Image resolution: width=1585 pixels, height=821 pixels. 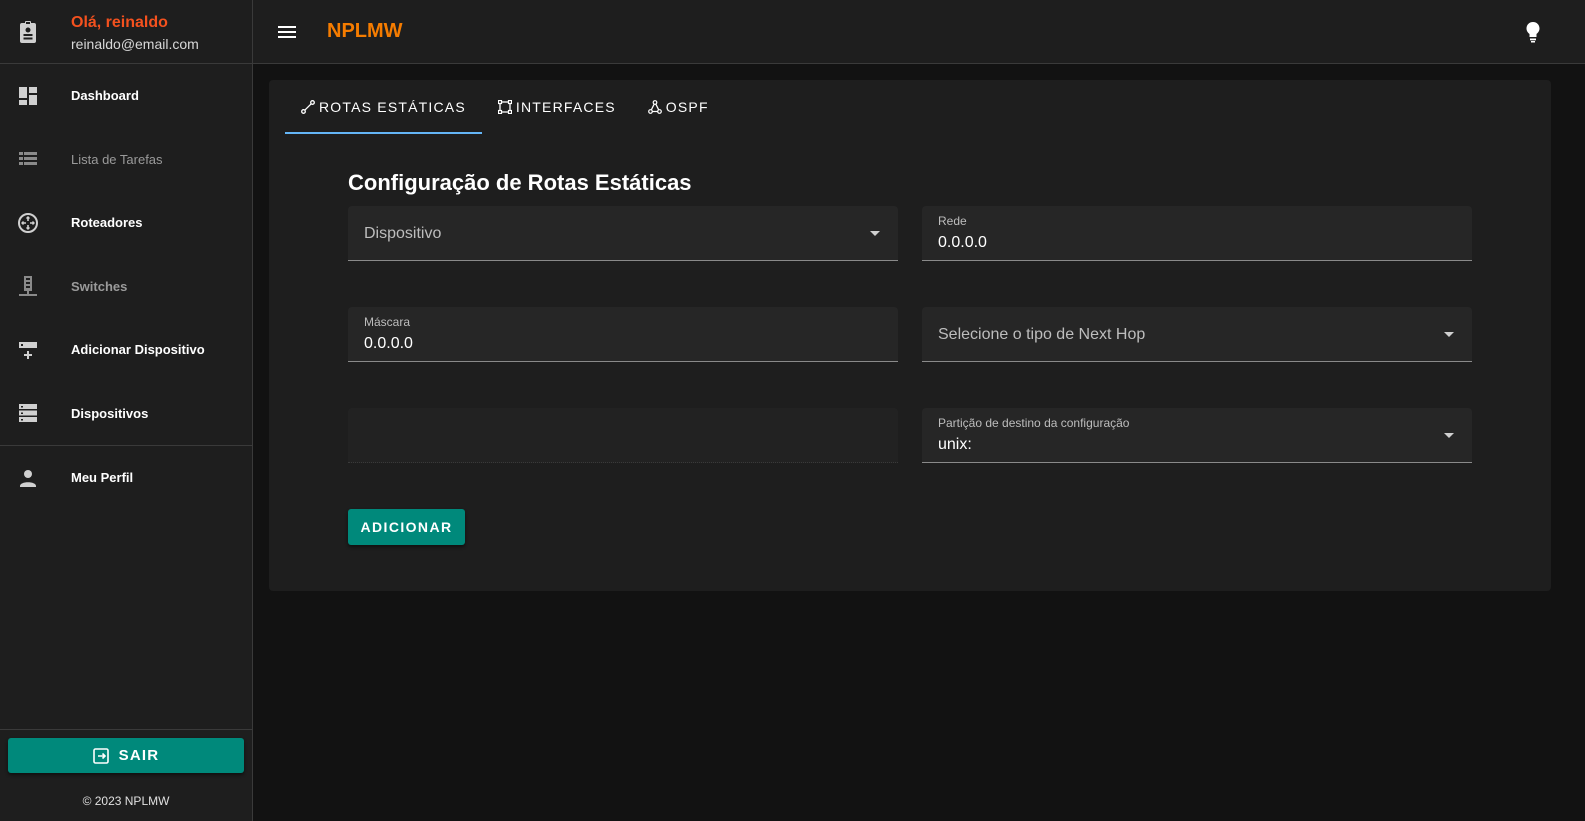 What do you see at coordinates (623, 435) in the screenshot?
I see `next-hop-field-disabled` at bounding box center [623, 435].